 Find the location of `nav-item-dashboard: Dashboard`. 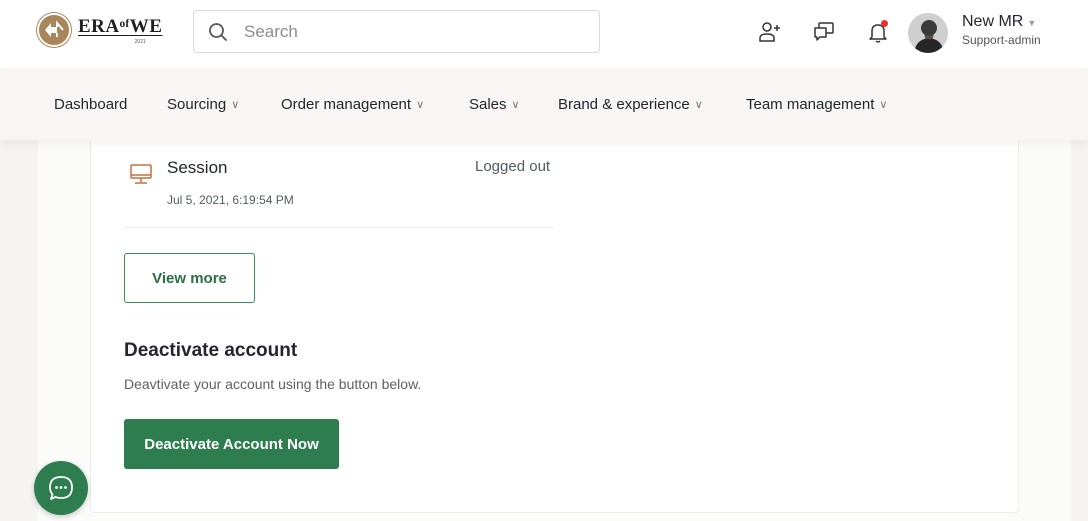

nav-item-dashboard: Dashboard is located at coordinates (90, 104).